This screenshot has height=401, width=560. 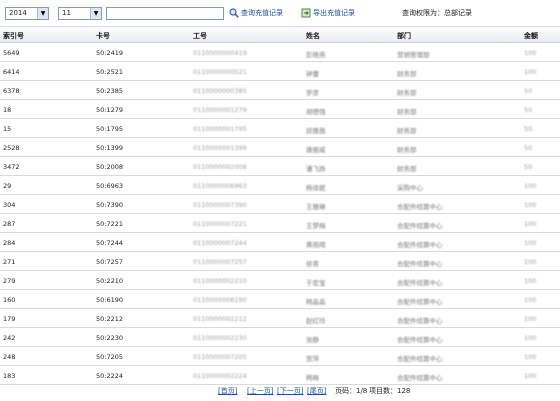 I want to click on cell-index: 15, so click(x=7, y=129).